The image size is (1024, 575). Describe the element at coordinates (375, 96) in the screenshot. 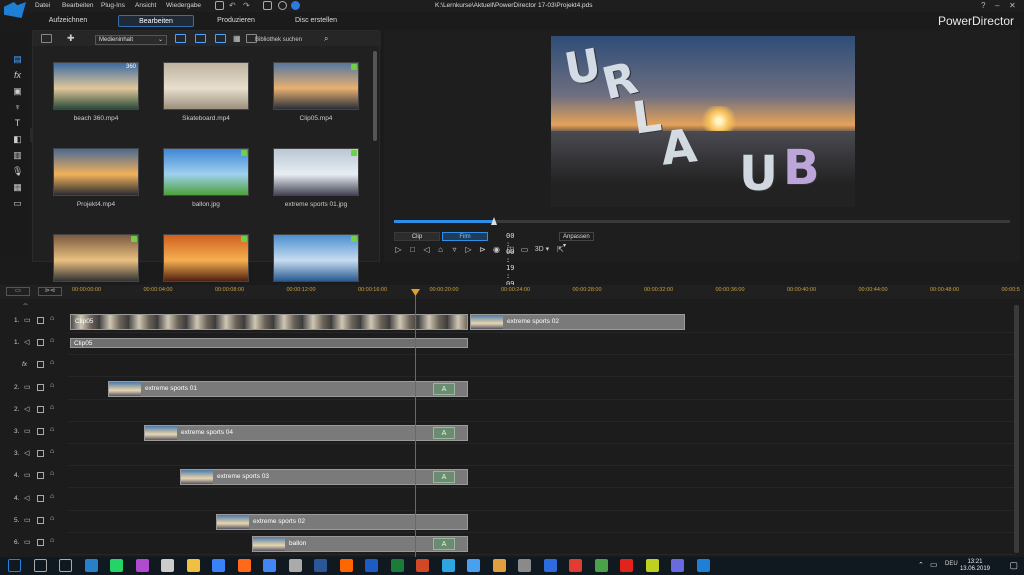

I see `library-scrollbar` at that location.